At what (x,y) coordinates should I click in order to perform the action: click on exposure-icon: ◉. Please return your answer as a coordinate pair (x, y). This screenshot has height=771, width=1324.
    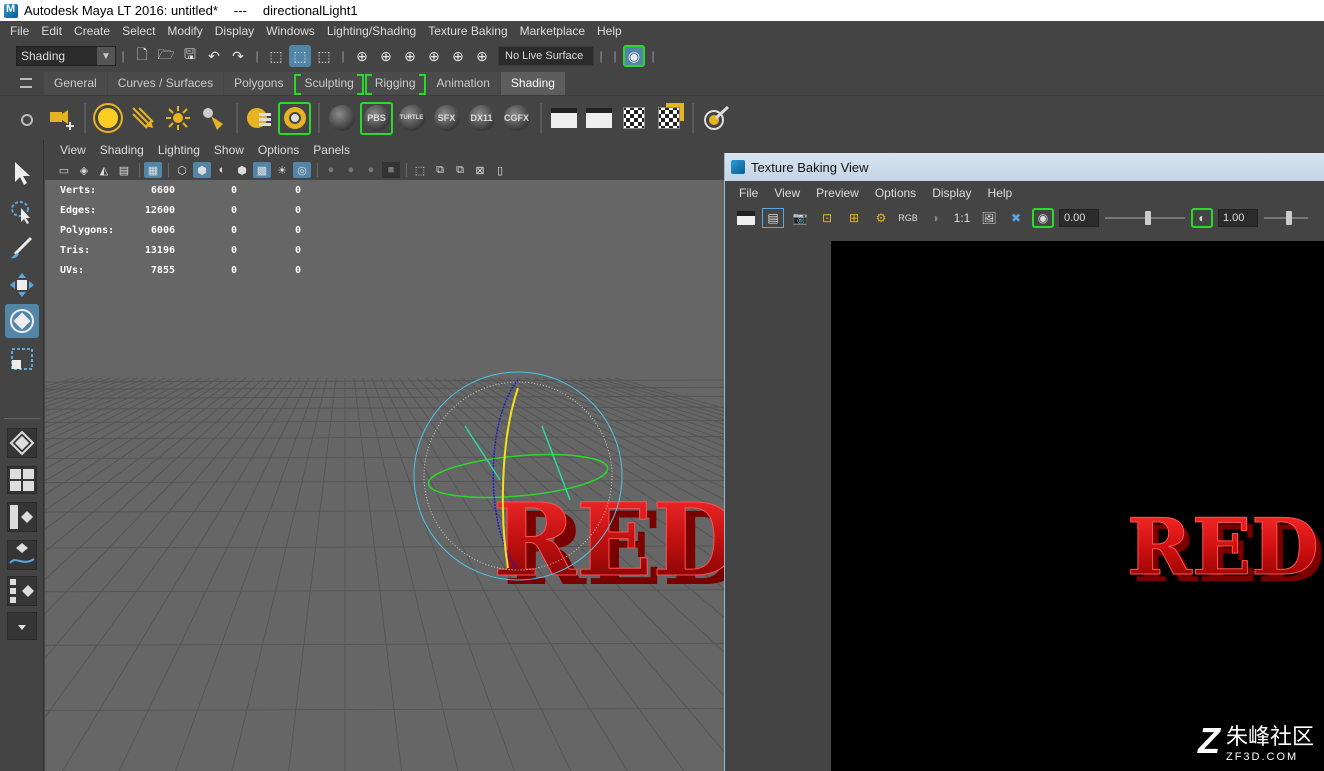
    Looking at the image, I should click on (1043, 218).